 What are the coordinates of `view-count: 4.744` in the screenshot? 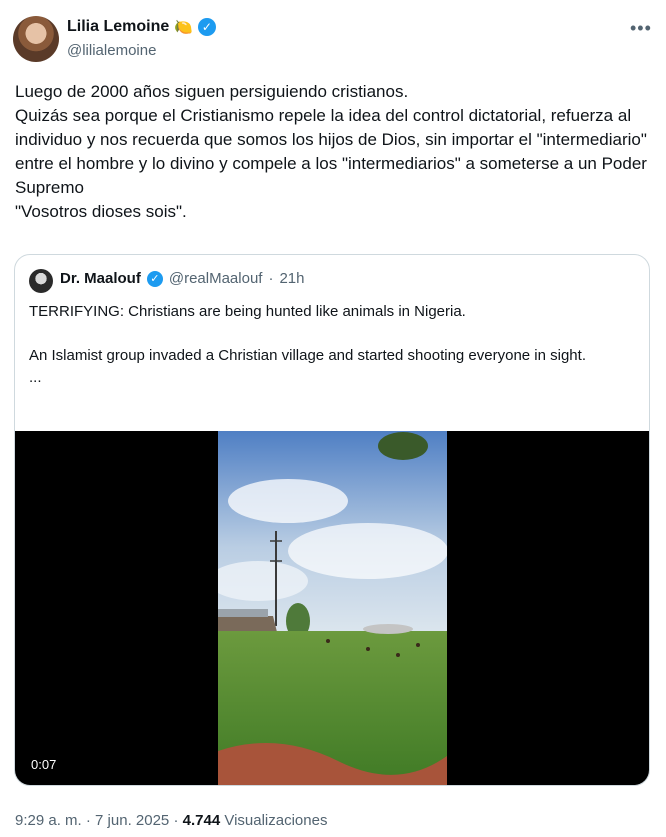 It's located at (201, 820).